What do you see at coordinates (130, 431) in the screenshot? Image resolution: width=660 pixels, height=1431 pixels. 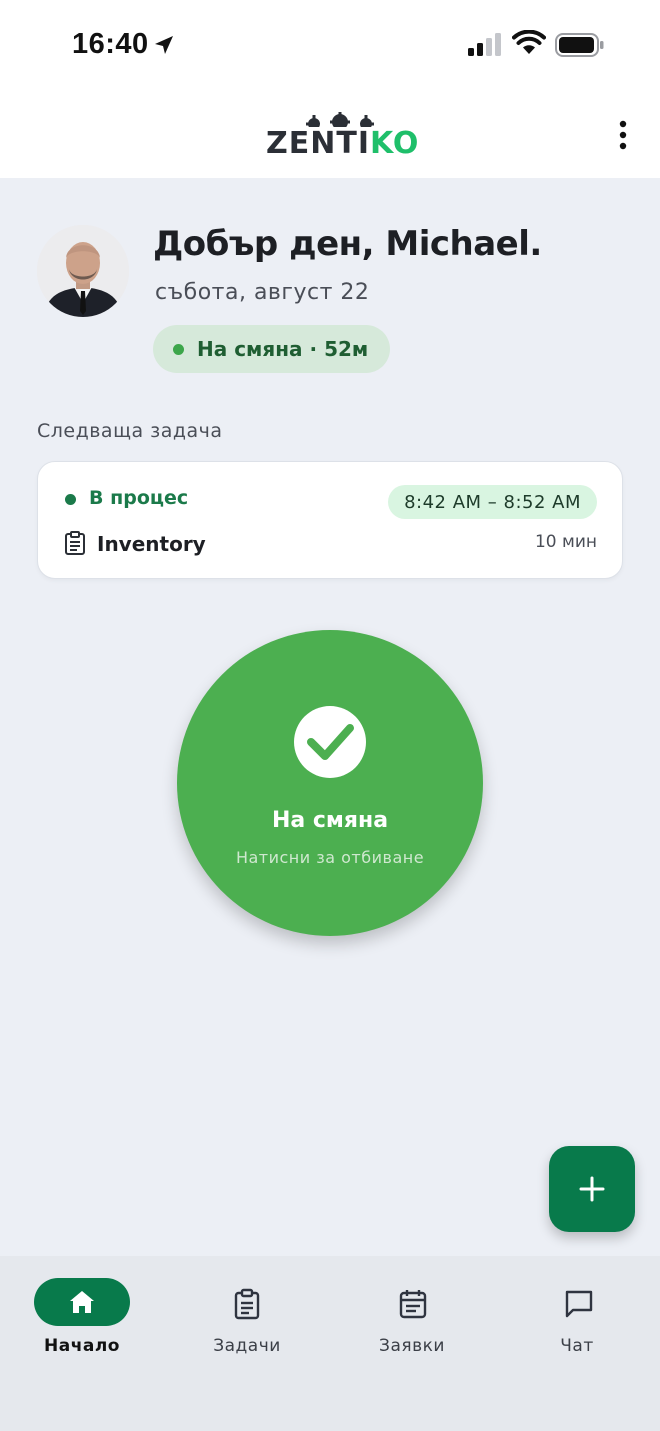 I see `next-task-section-label: Следваща задача` at bounding box center [130, 431].